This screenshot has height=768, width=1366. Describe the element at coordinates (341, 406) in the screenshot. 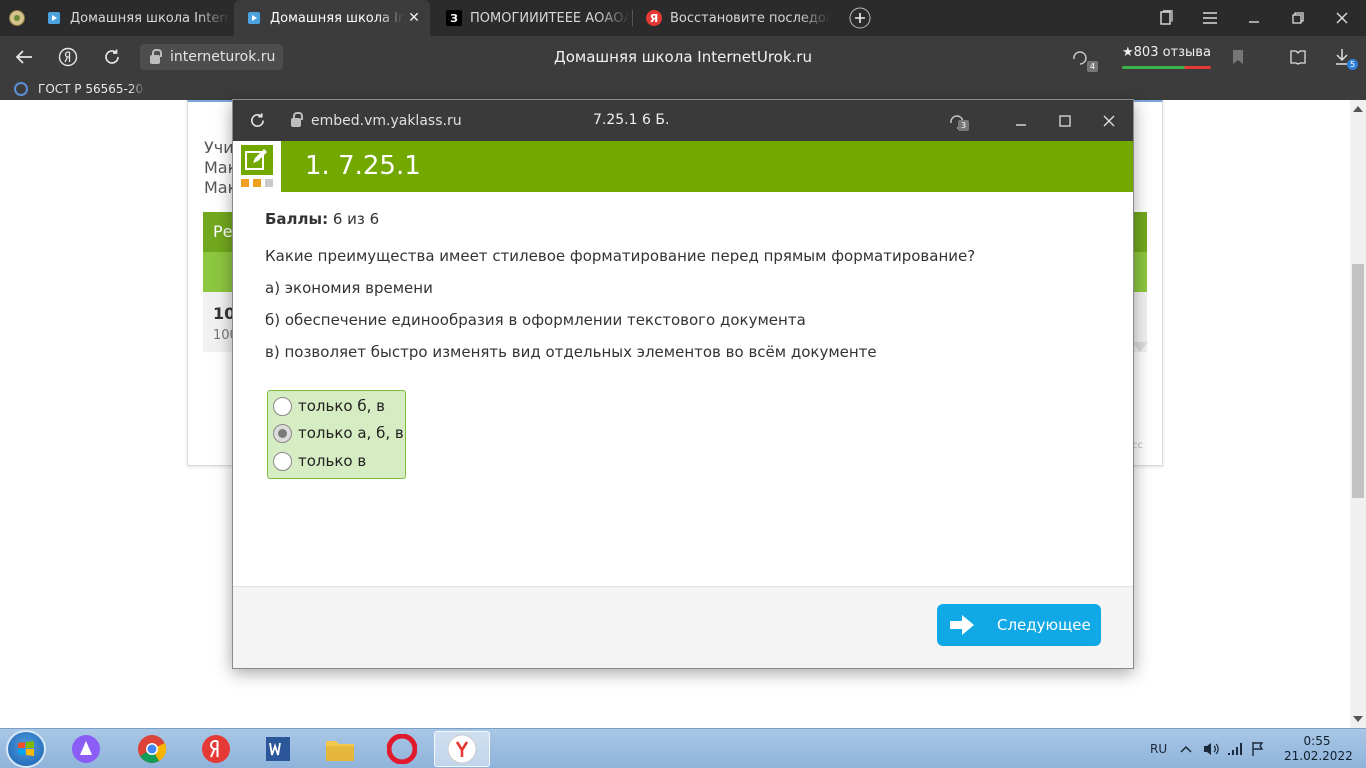

I see `answer-label: только б, в` at that location.